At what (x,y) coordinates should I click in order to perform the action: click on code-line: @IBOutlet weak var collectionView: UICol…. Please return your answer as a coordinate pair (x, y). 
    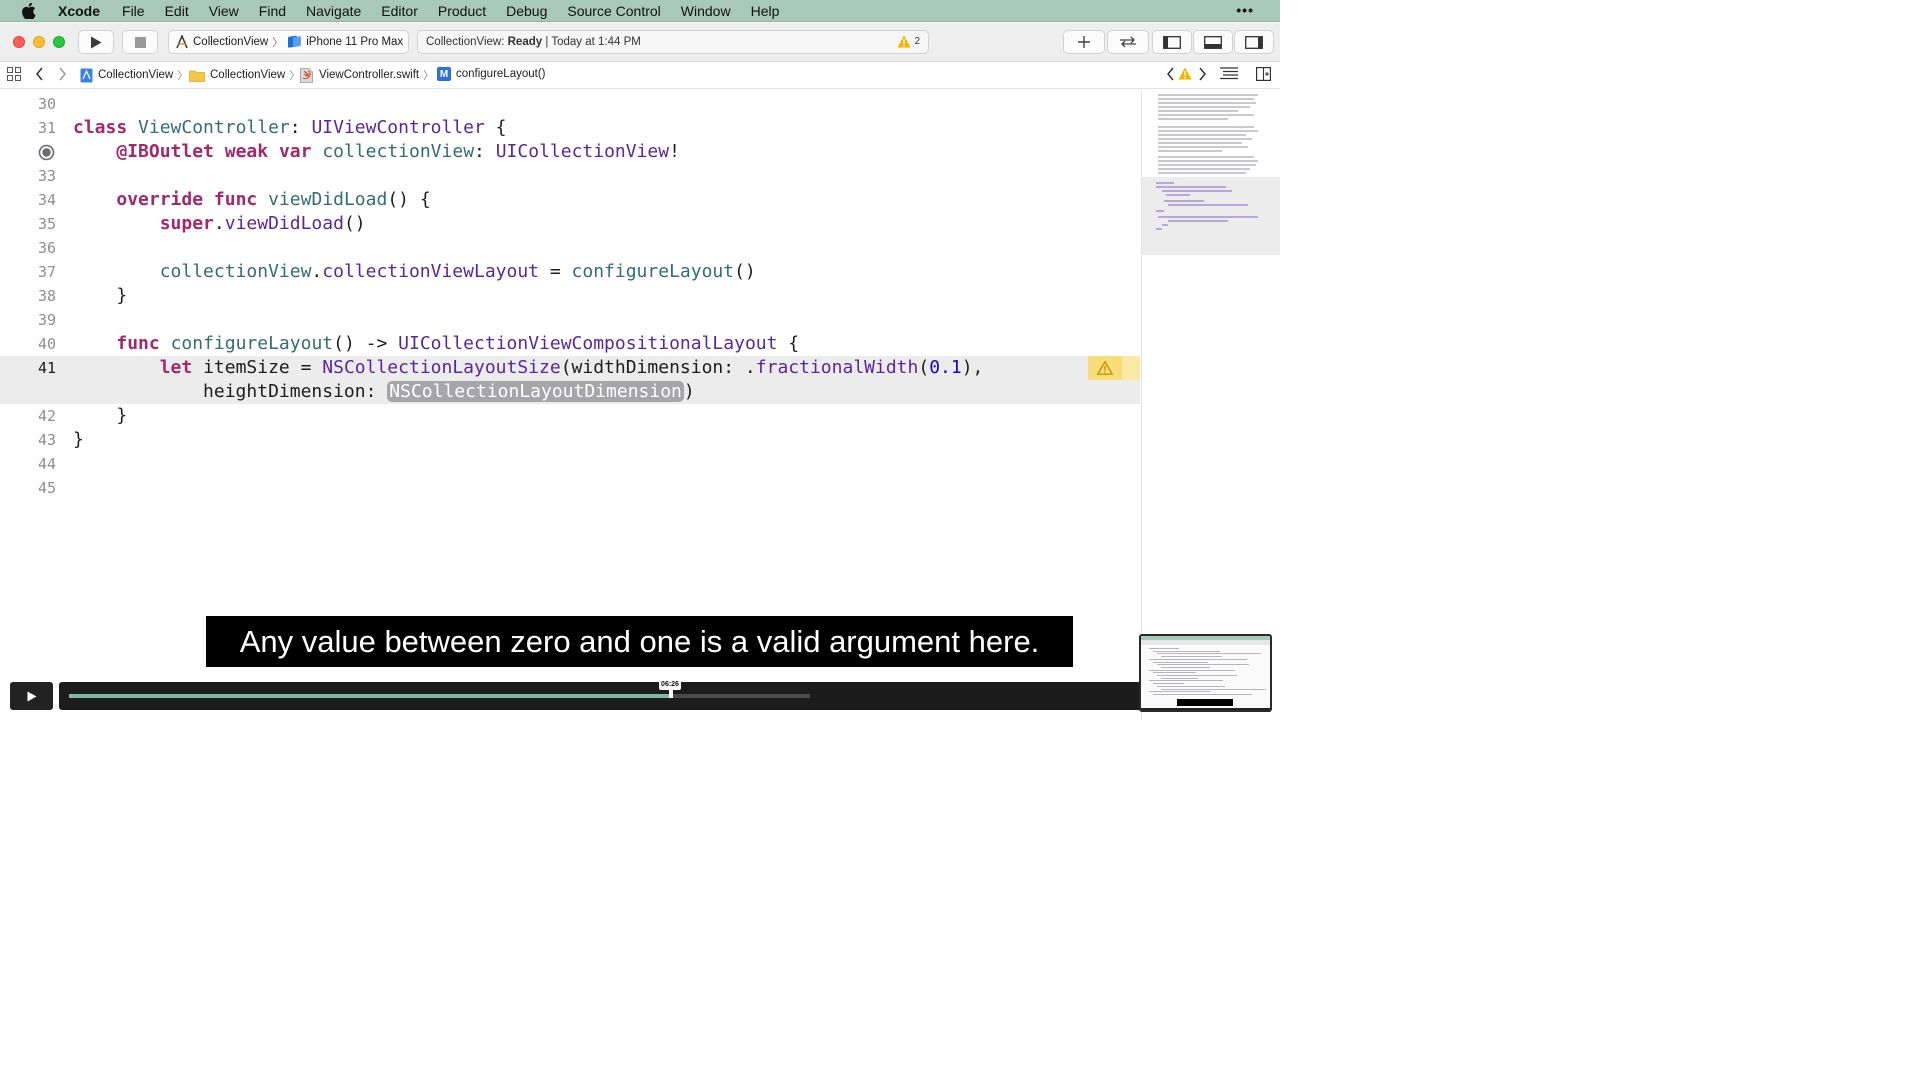
    Looking at the image, I should click on (398, 151).